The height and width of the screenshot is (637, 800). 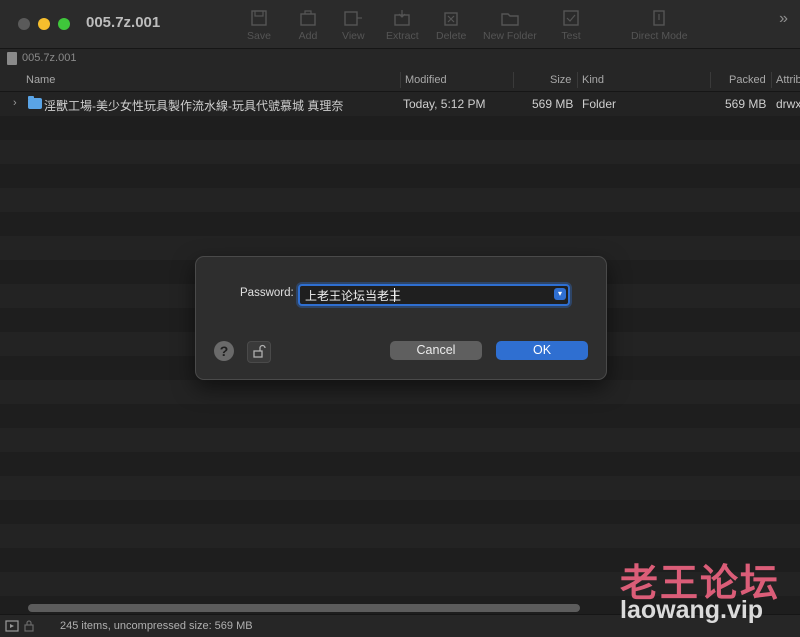 I want to click on path-text: 005.7z.001, so click(x=49, y=58).